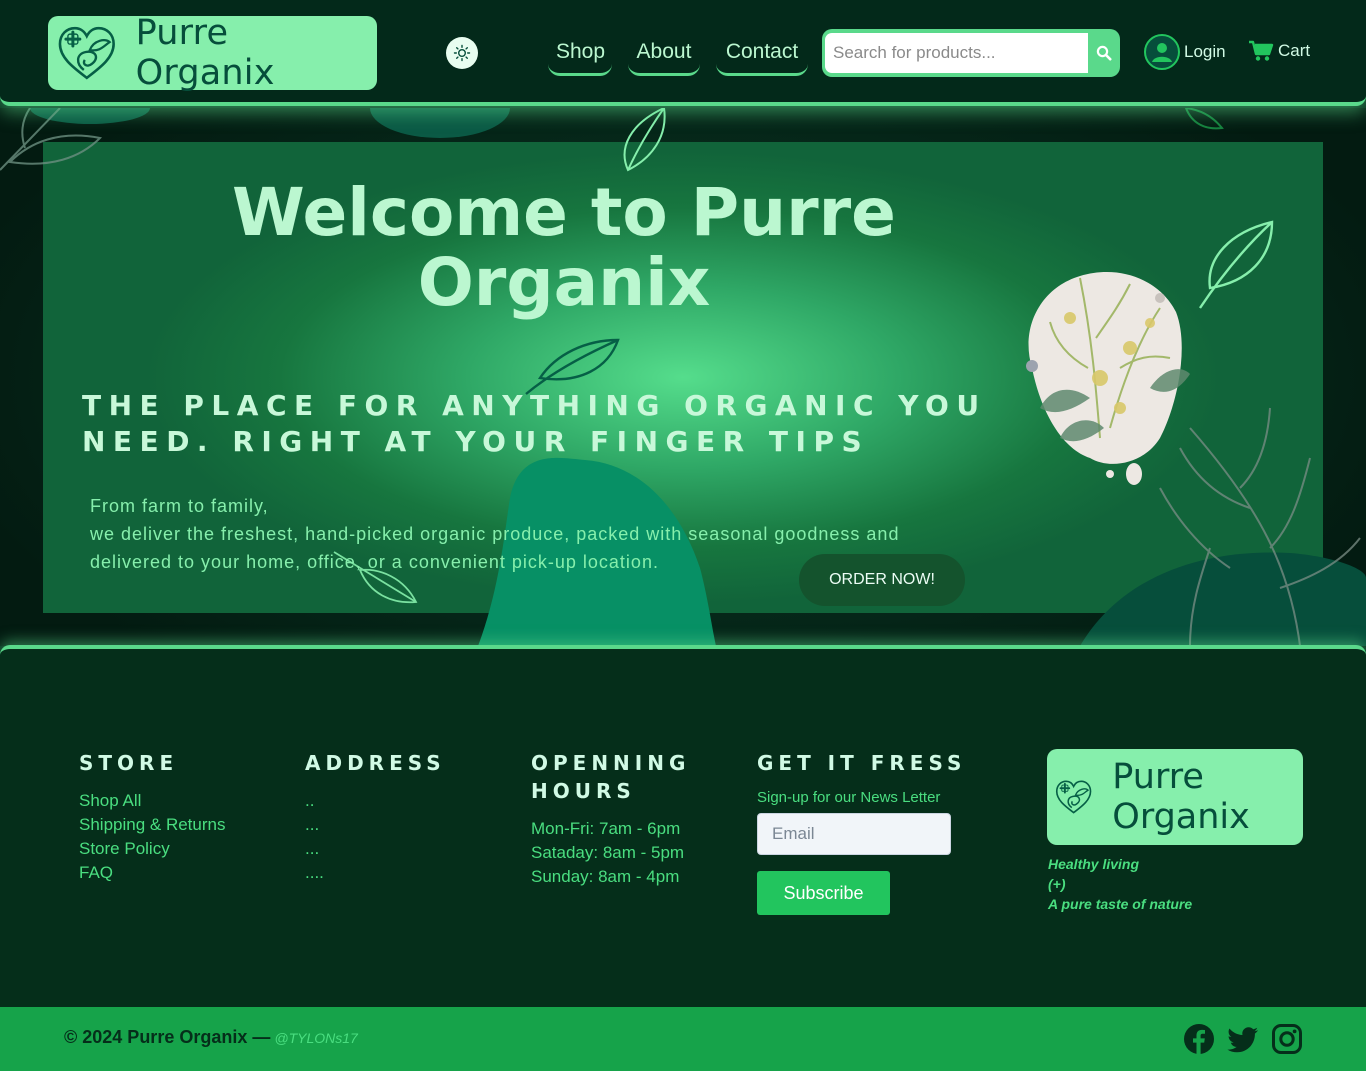 Image resolution: width=1366 pixels, height=1071 pixels. I want to click on footer-link-faq: FAQ, so click(152, 873).